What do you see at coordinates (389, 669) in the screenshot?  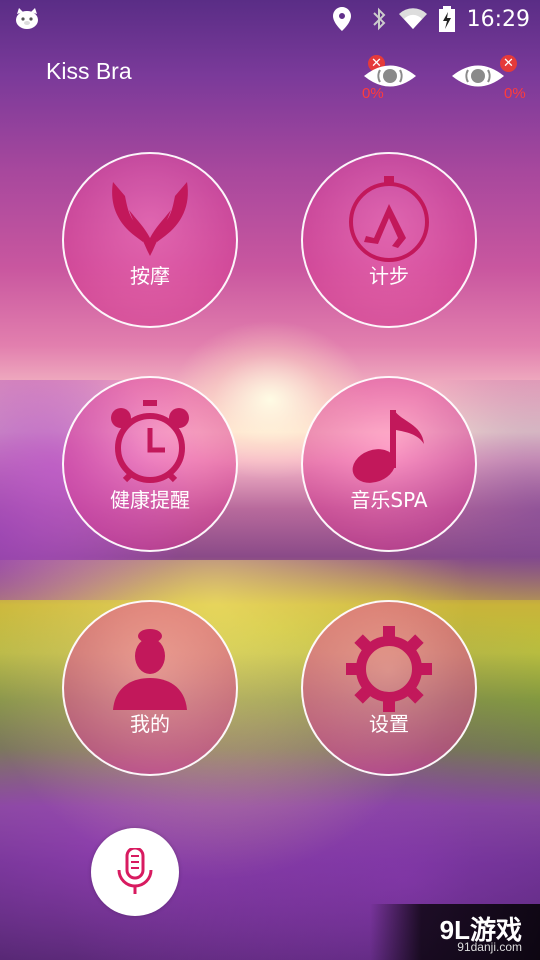 I see `gear-icon` at bounding box center [389, 669].